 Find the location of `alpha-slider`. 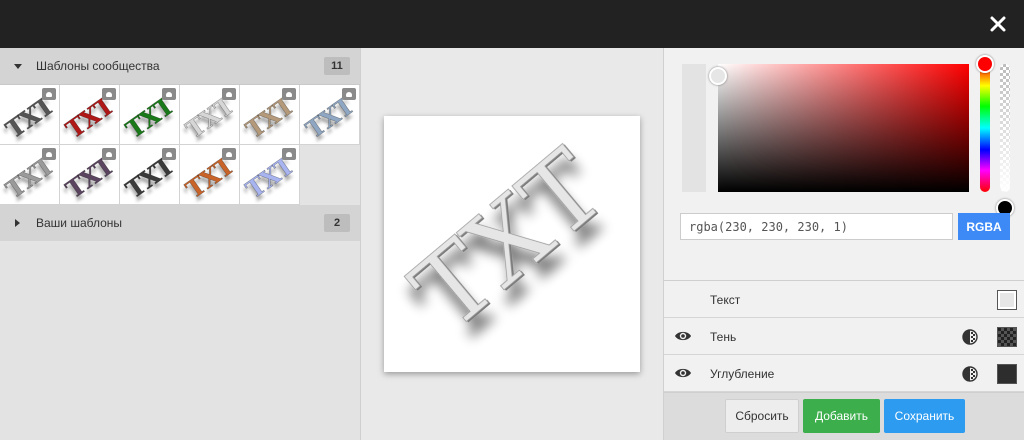

alpha-slider is located at coordinates (1005, 140).